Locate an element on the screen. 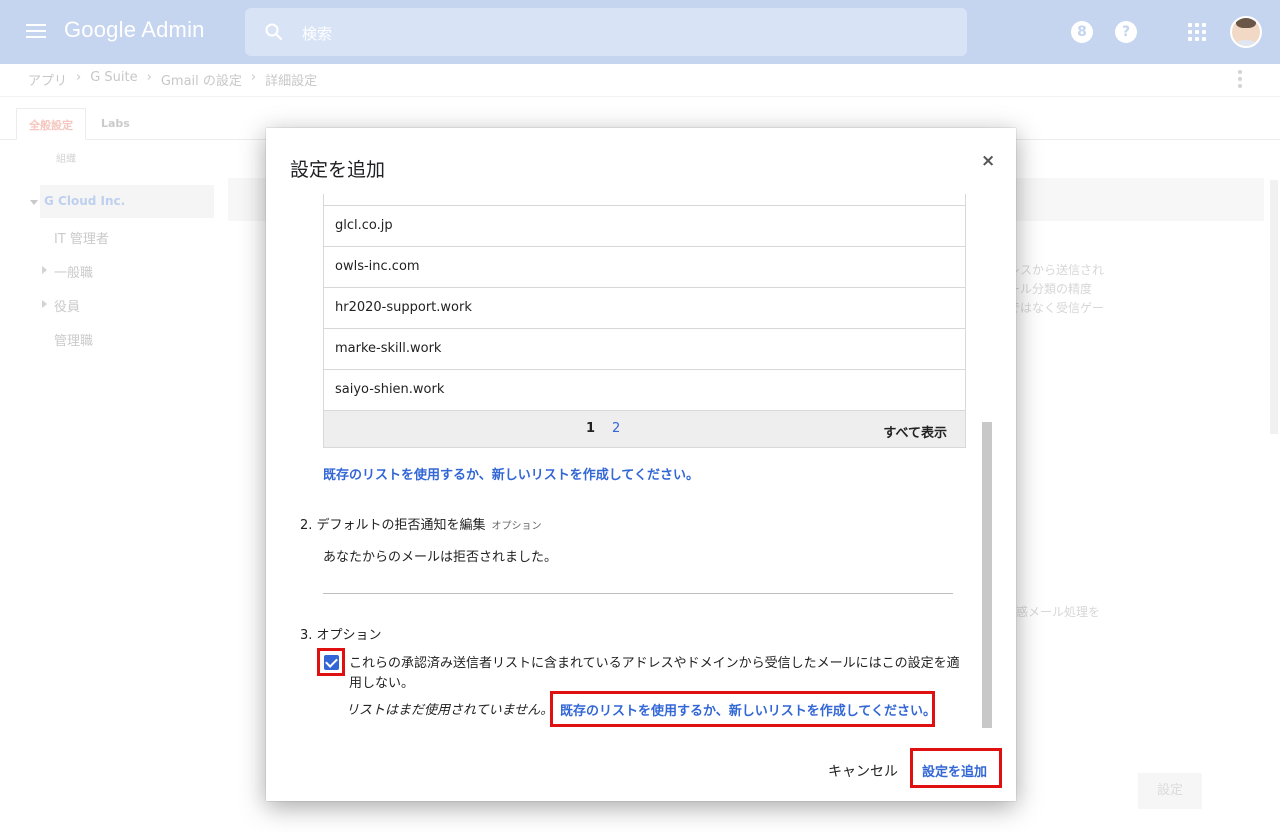  list-link: 既存のリストを使用するか、新しいリストを作成してください。 is located at coordinates (511, 473).